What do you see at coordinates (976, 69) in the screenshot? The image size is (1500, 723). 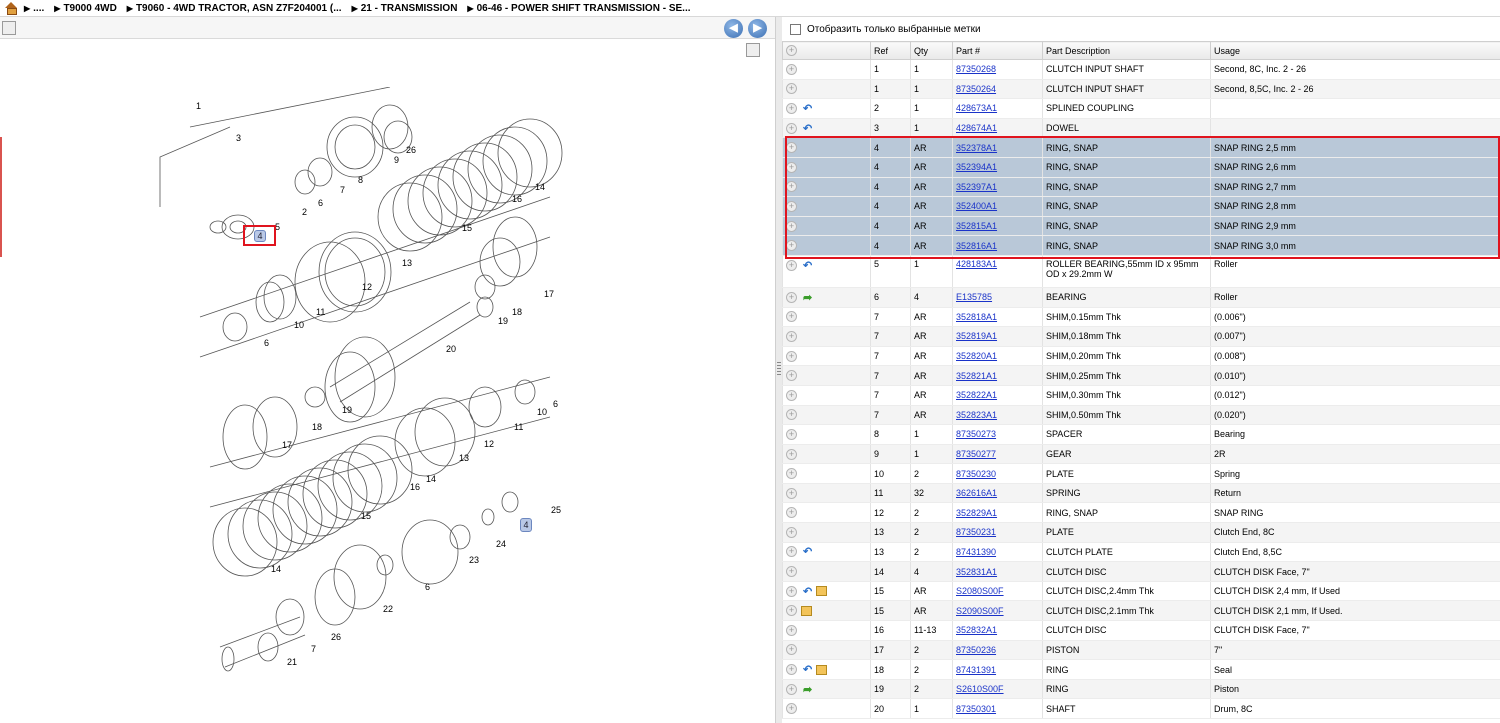 I see `part-number-link: 87350268` at bounding box center [976, 69].